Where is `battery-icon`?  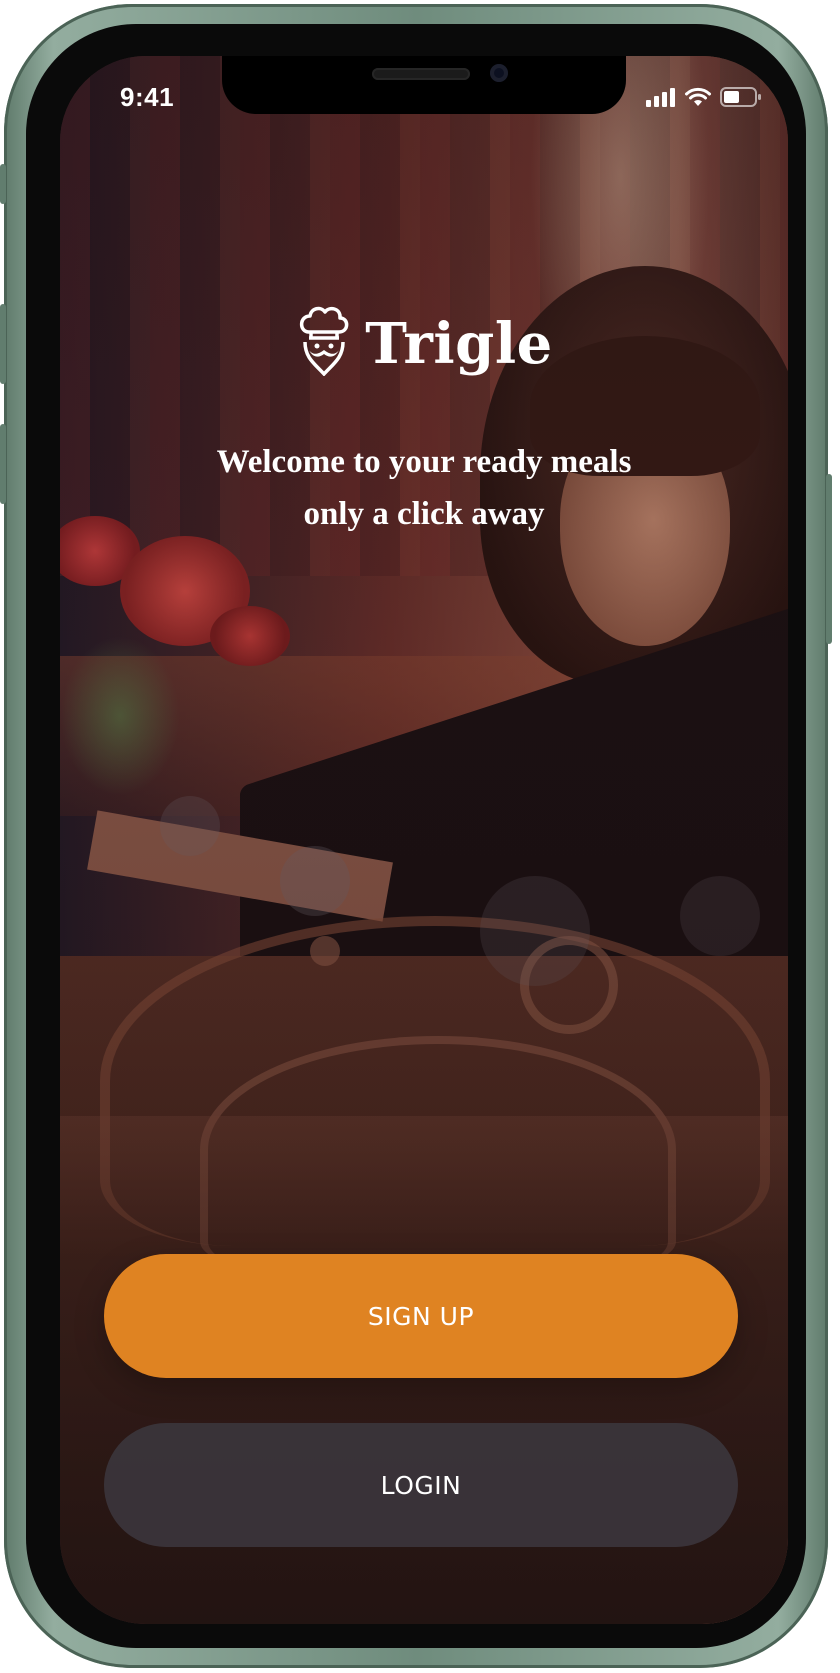
battery-icon is located at coordinates (741, 99).